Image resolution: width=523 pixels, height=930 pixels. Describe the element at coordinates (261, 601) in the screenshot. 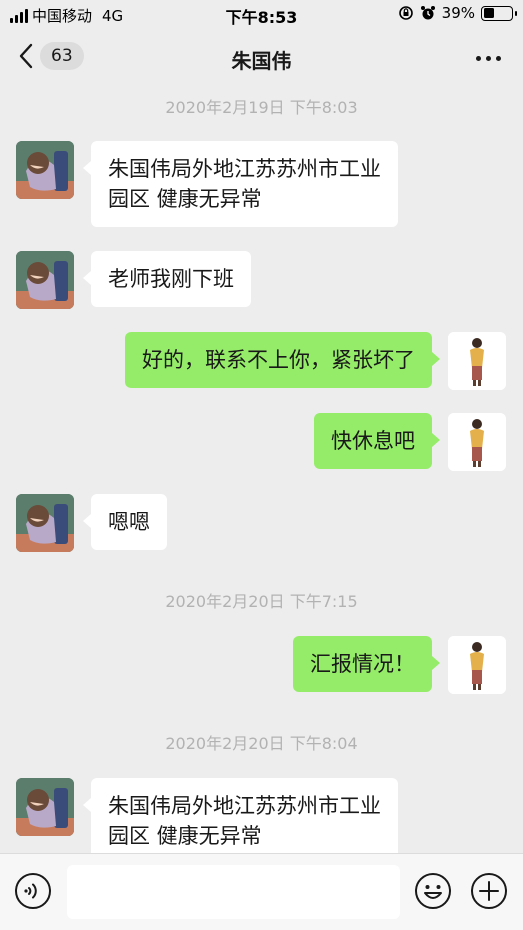

I see `timestamp: 2020年2月20日 下午7:15` at that location.